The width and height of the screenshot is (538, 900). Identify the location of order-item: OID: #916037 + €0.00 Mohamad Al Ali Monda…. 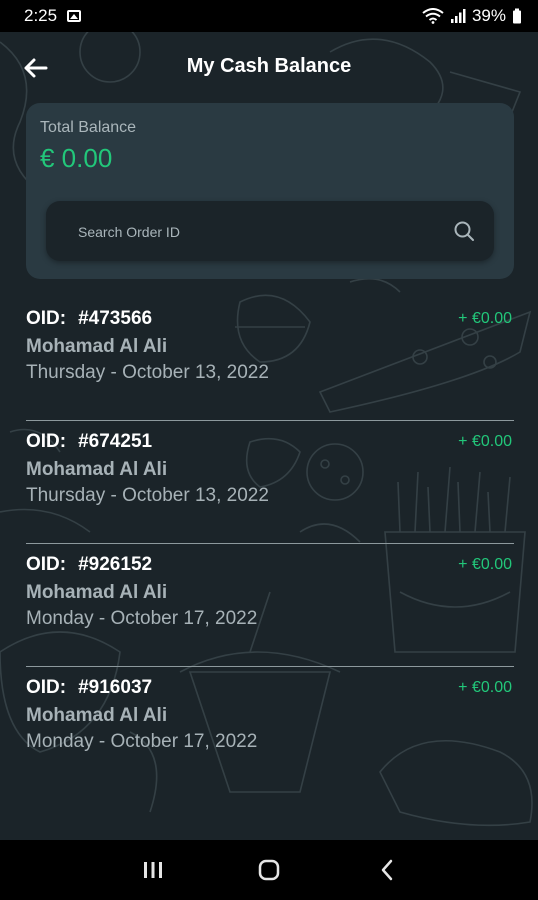
(270, 728).